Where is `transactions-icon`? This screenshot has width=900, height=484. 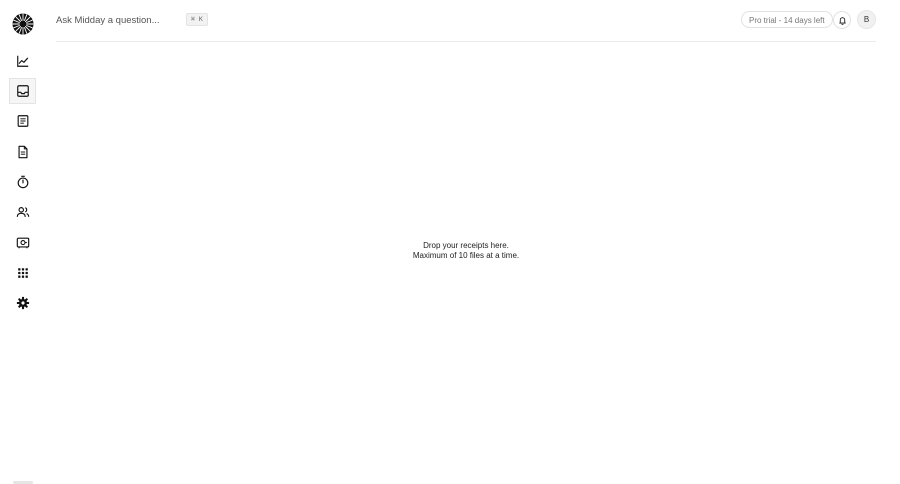 transactions-icon is located at coordinates (22, 121).